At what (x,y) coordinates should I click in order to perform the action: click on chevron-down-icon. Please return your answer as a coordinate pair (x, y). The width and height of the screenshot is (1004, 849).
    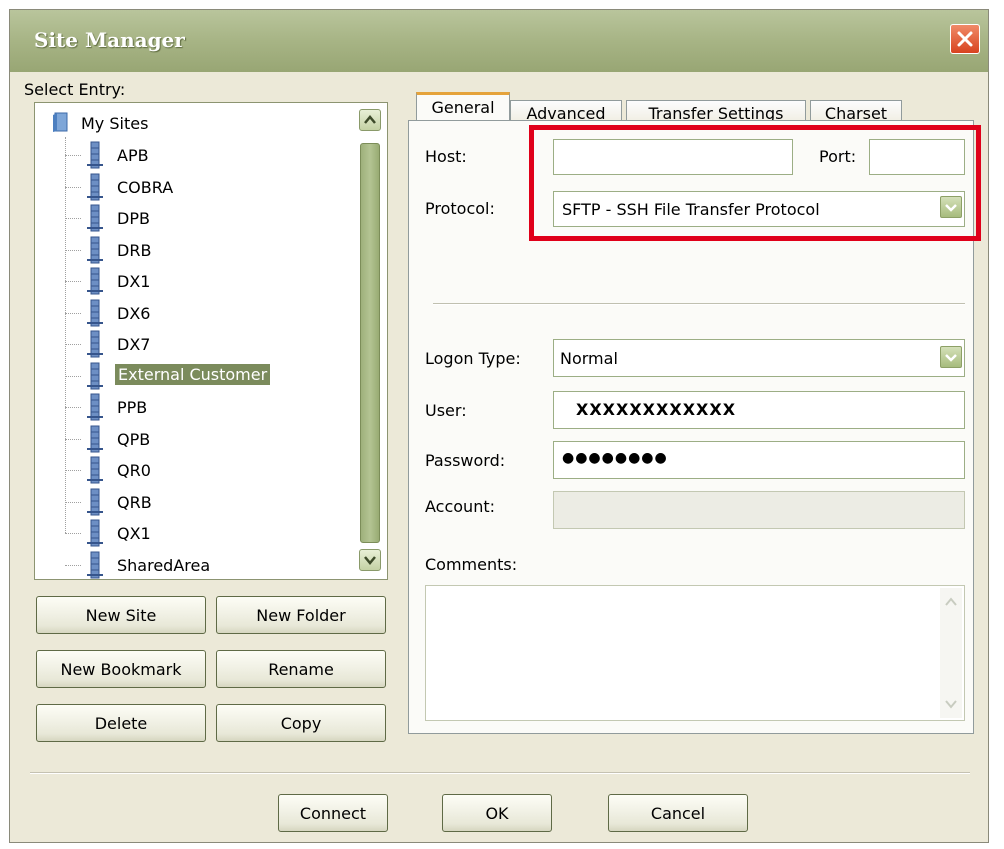
    Looking at the image, I should click on (951, 358).